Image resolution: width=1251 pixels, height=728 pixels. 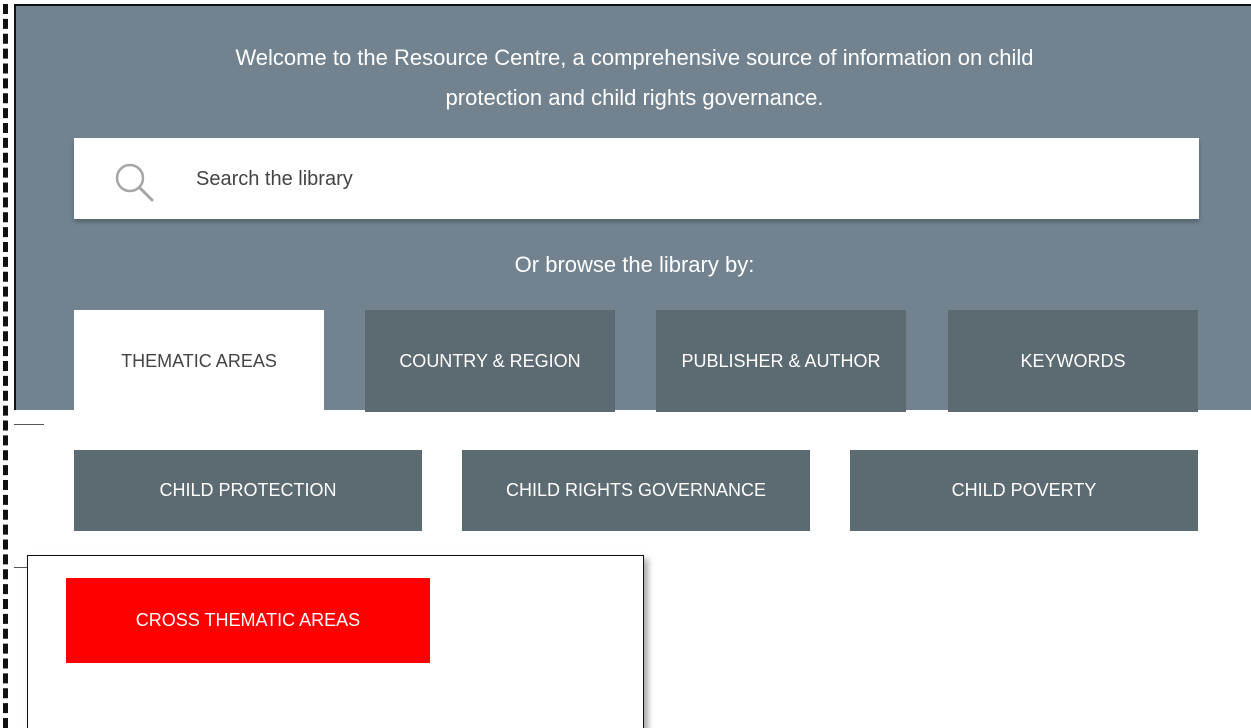 I want to click on tab-keywords: KEYWORDS, so click(x=1073, y=361).